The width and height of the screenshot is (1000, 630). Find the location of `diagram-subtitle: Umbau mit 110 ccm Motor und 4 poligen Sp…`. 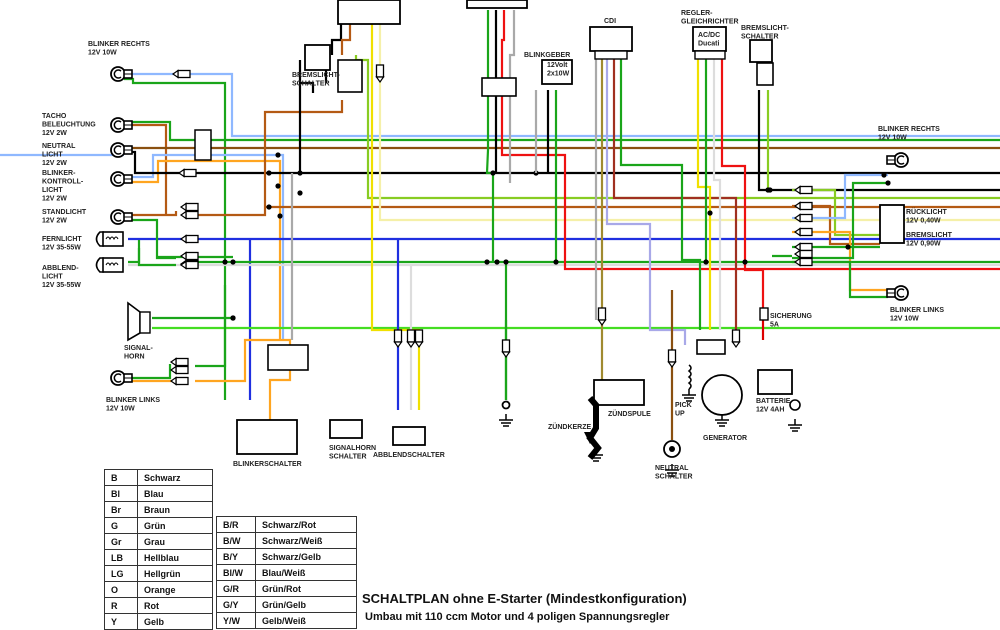

diagram-subtitle: Umbau mit 110 ccm Motor und 4 poligen Sp… is located at coordinates (517, 617).